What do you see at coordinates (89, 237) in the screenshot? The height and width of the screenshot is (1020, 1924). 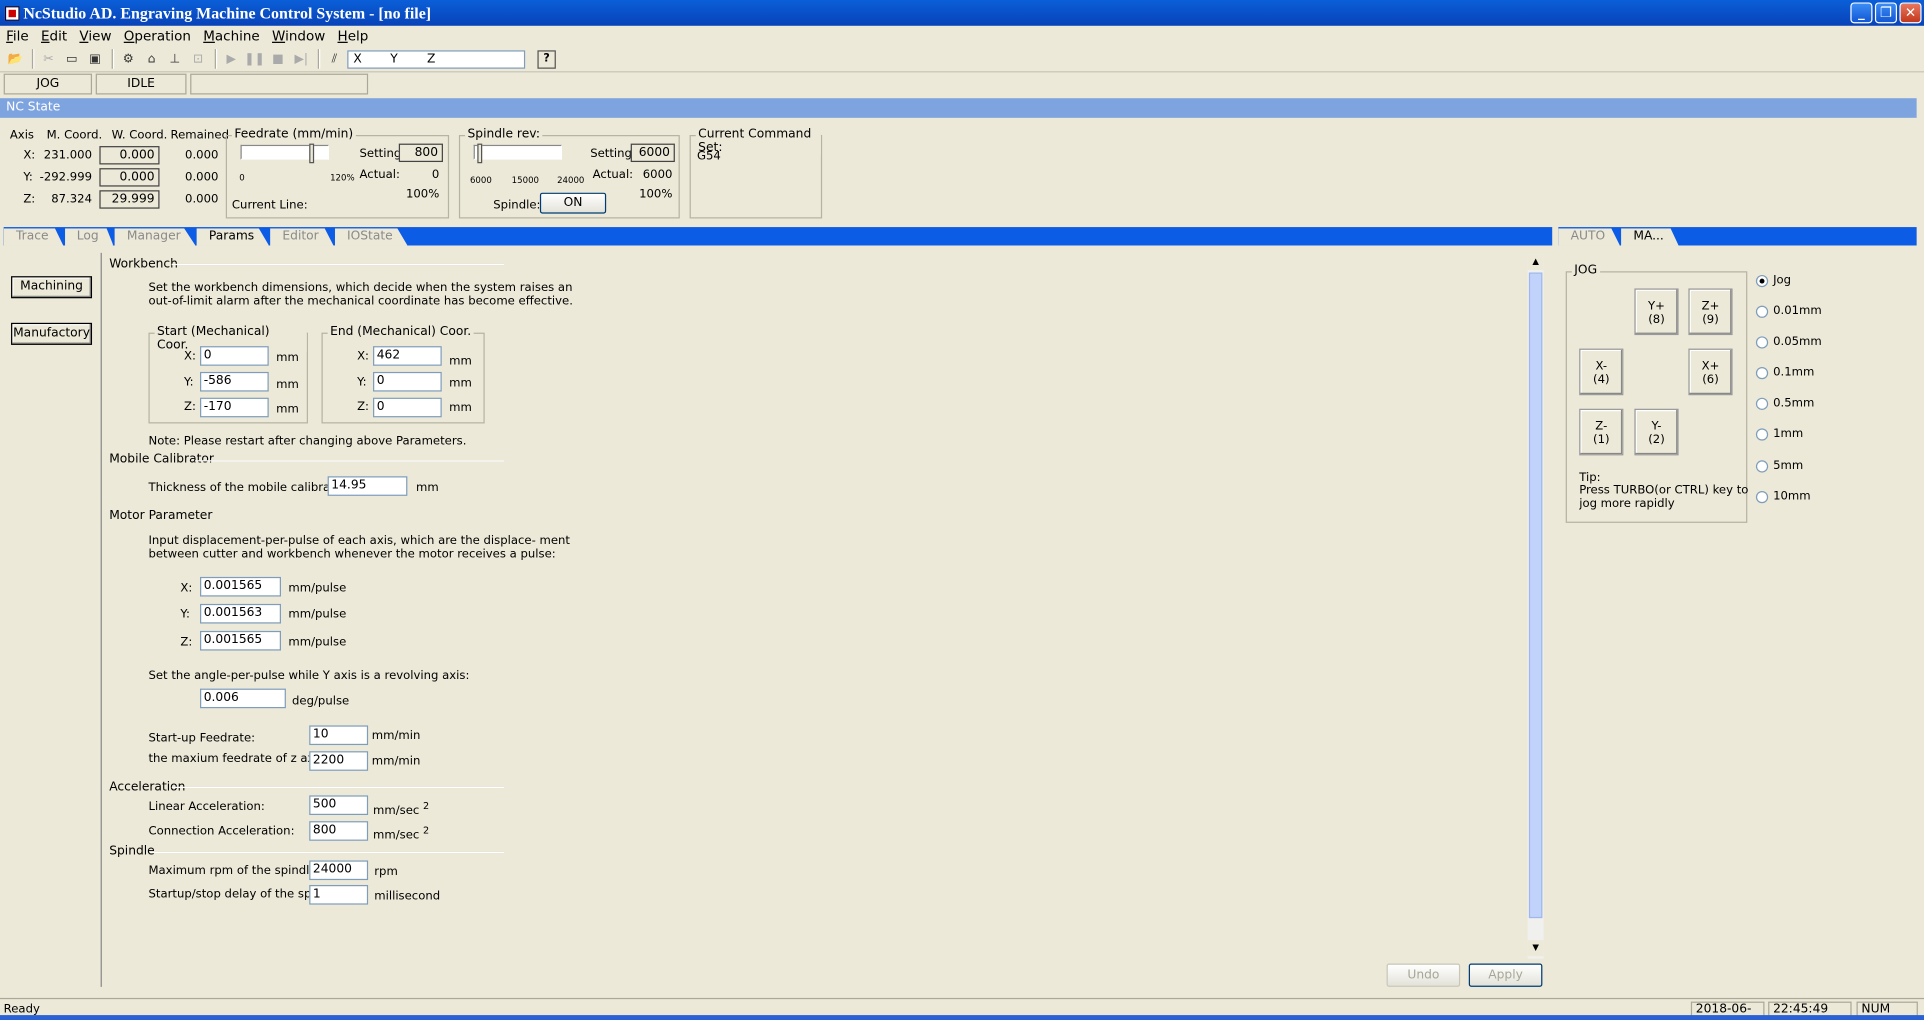 I see `tab-log: Log` at bounding box center [89, 237].